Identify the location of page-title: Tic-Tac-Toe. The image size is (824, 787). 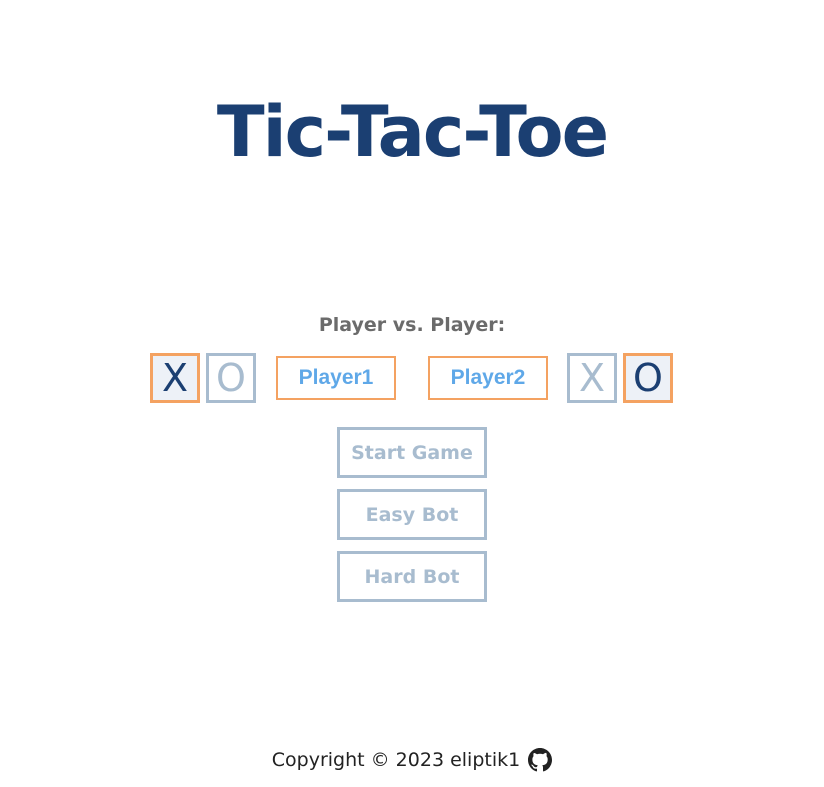
(412, 132).